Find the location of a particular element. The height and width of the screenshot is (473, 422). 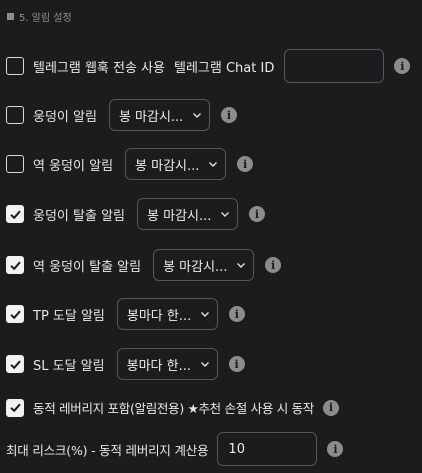

puddle-escape-alert-row: 웅덩이 탈출 알림 봉 마감시... i is located at coordinates (214, 214).